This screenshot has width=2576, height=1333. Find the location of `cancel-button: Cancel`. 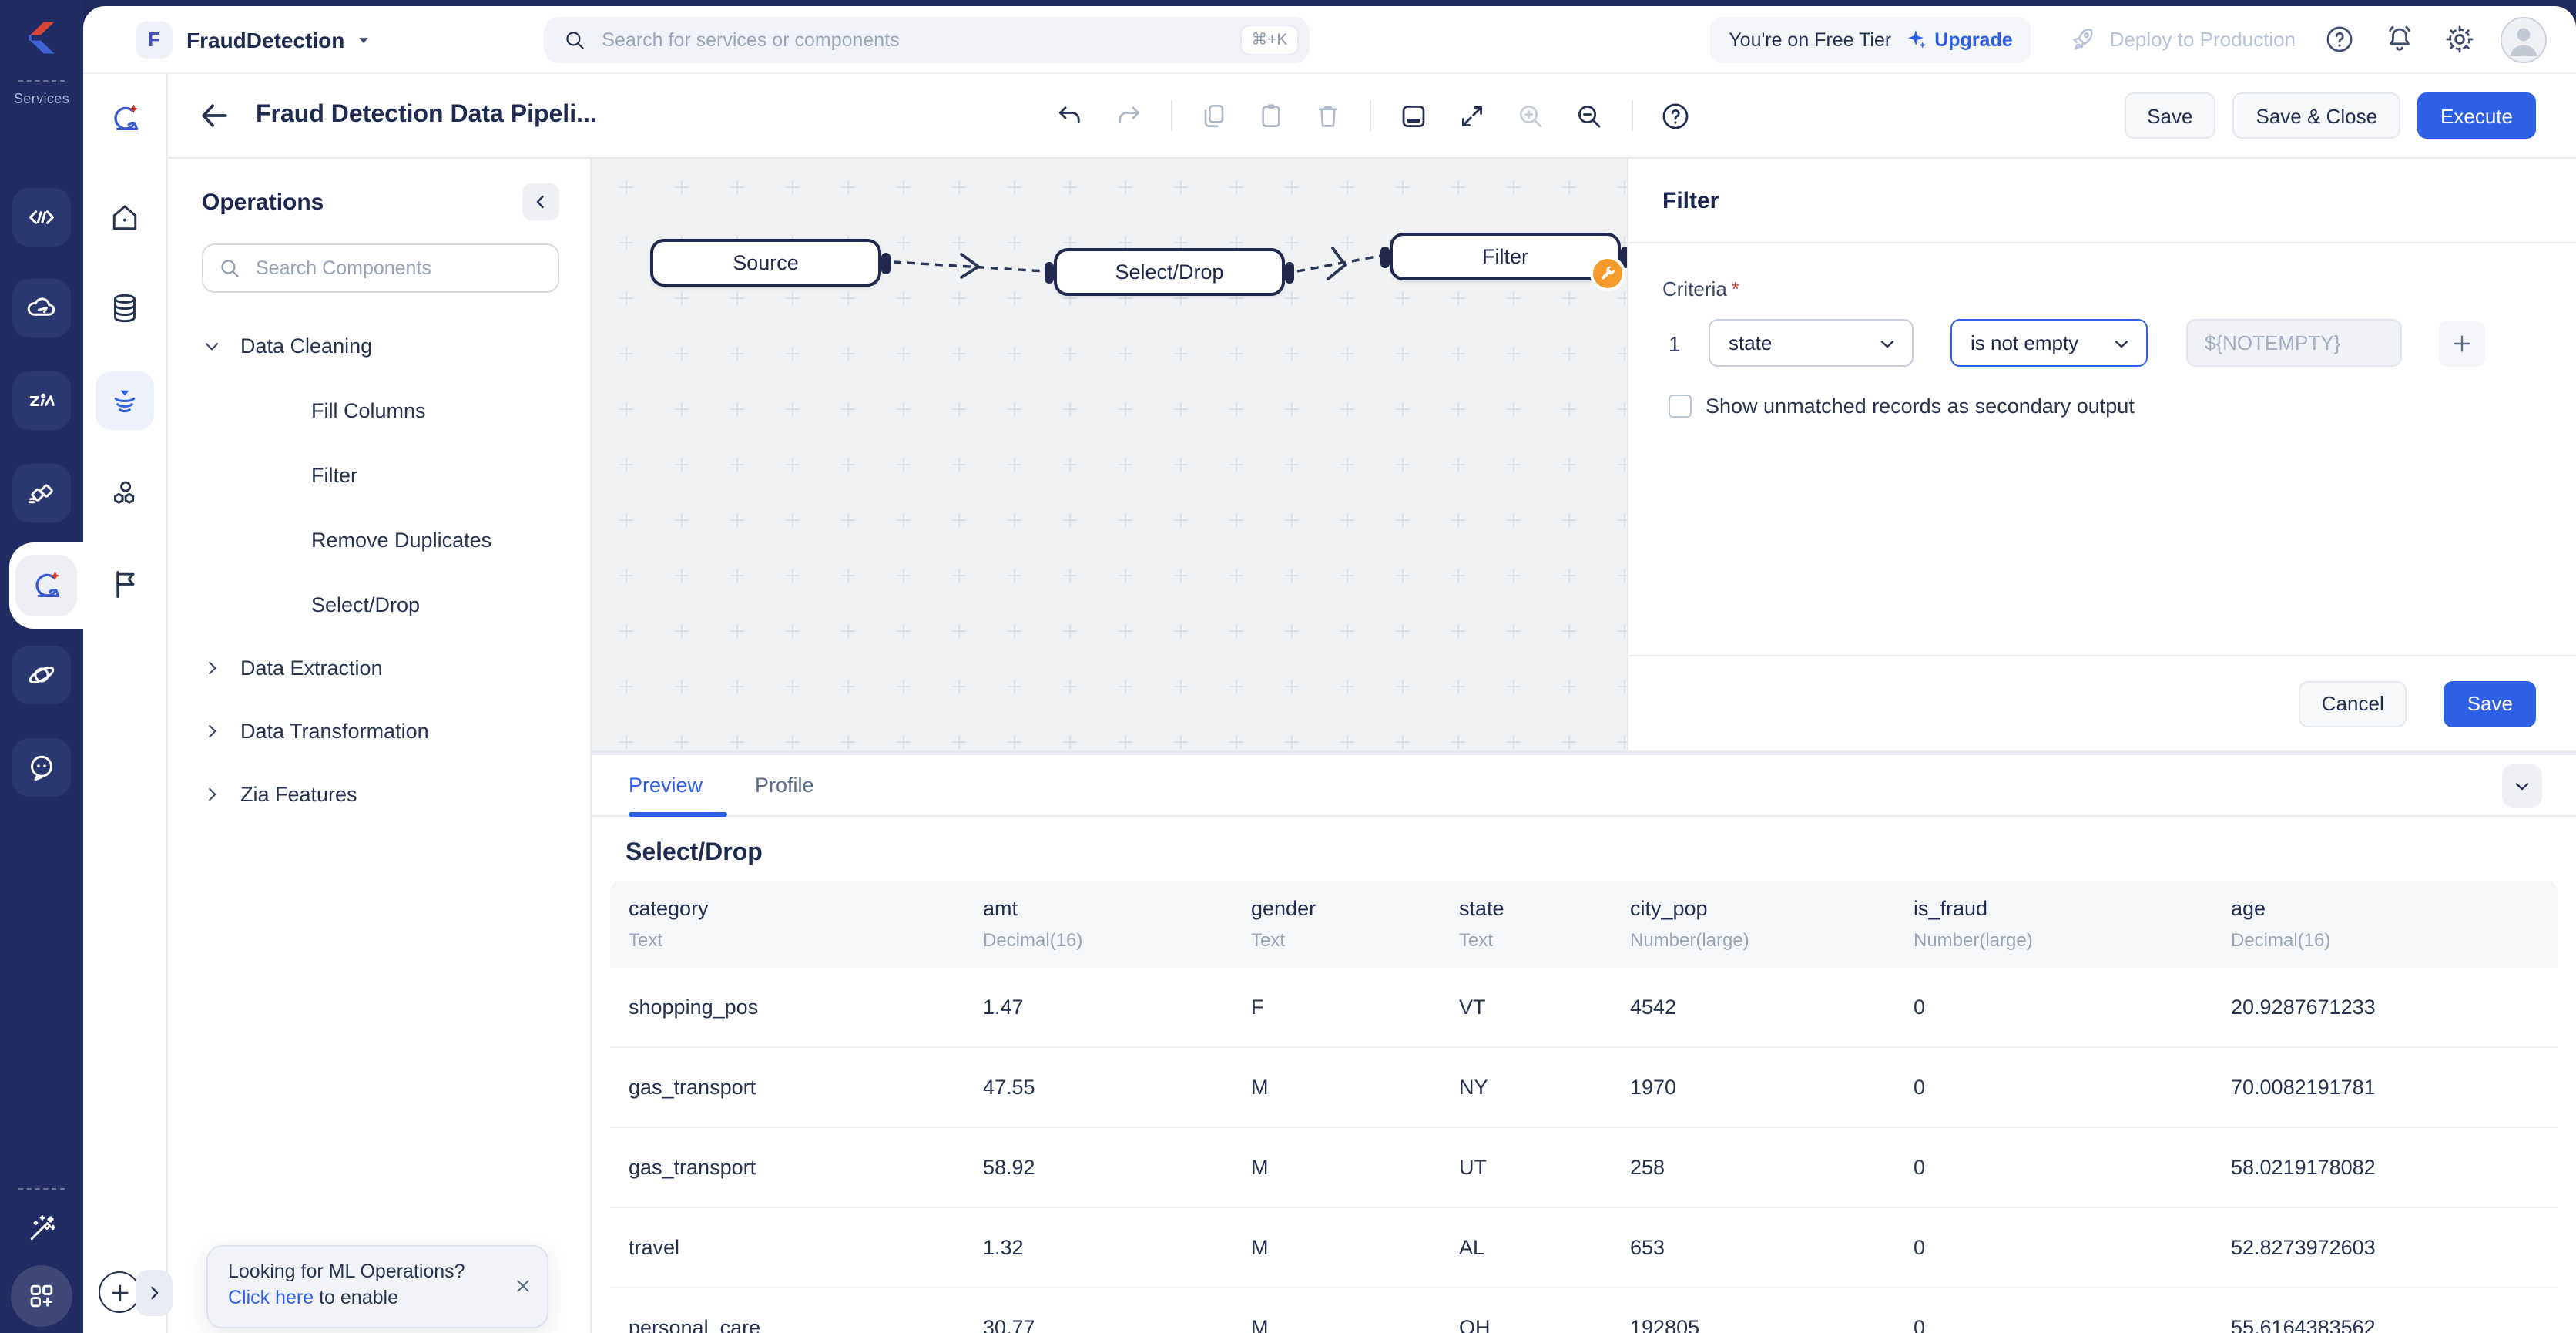

cancel-button: Cancel is located at coordinates (2352, 703).